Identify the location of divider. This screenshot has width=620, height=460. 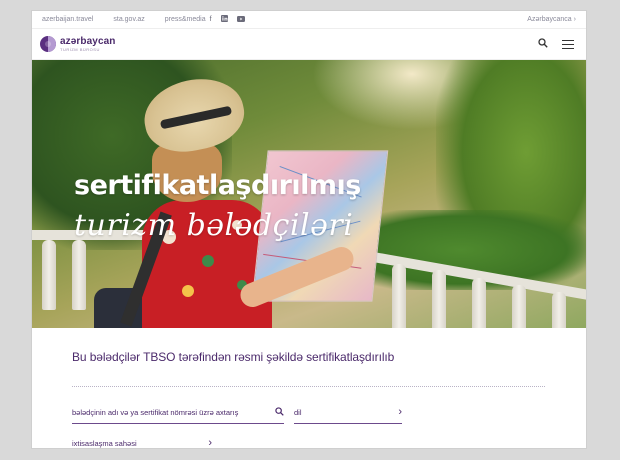
(308, 386).